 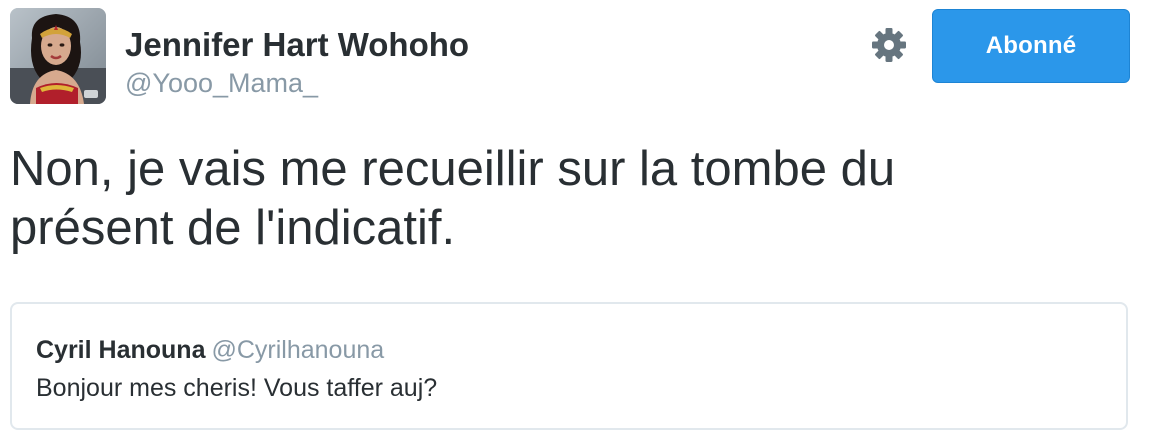 What do you see at coordinates (1031, 46) in the screenshot?
I see `follow-button: Abonné` at bounding box center [1031, 46].